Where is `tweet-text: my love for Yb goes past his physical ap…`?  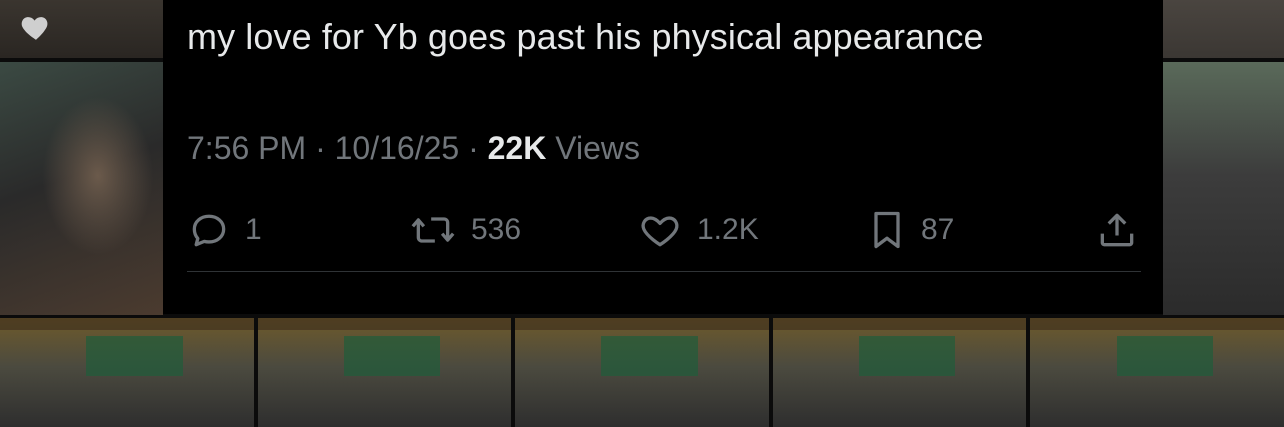 tweet-text: my love for Yb goes past his physical ap… is located at coordinates (585, 36).